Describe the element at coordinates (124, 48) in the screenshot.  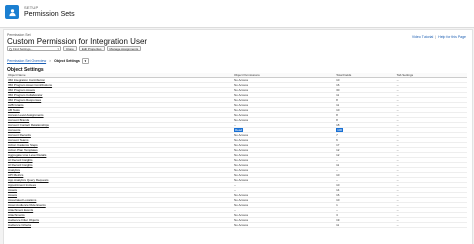
I see `manage-assignments-button: Manage Assignments` at that location.